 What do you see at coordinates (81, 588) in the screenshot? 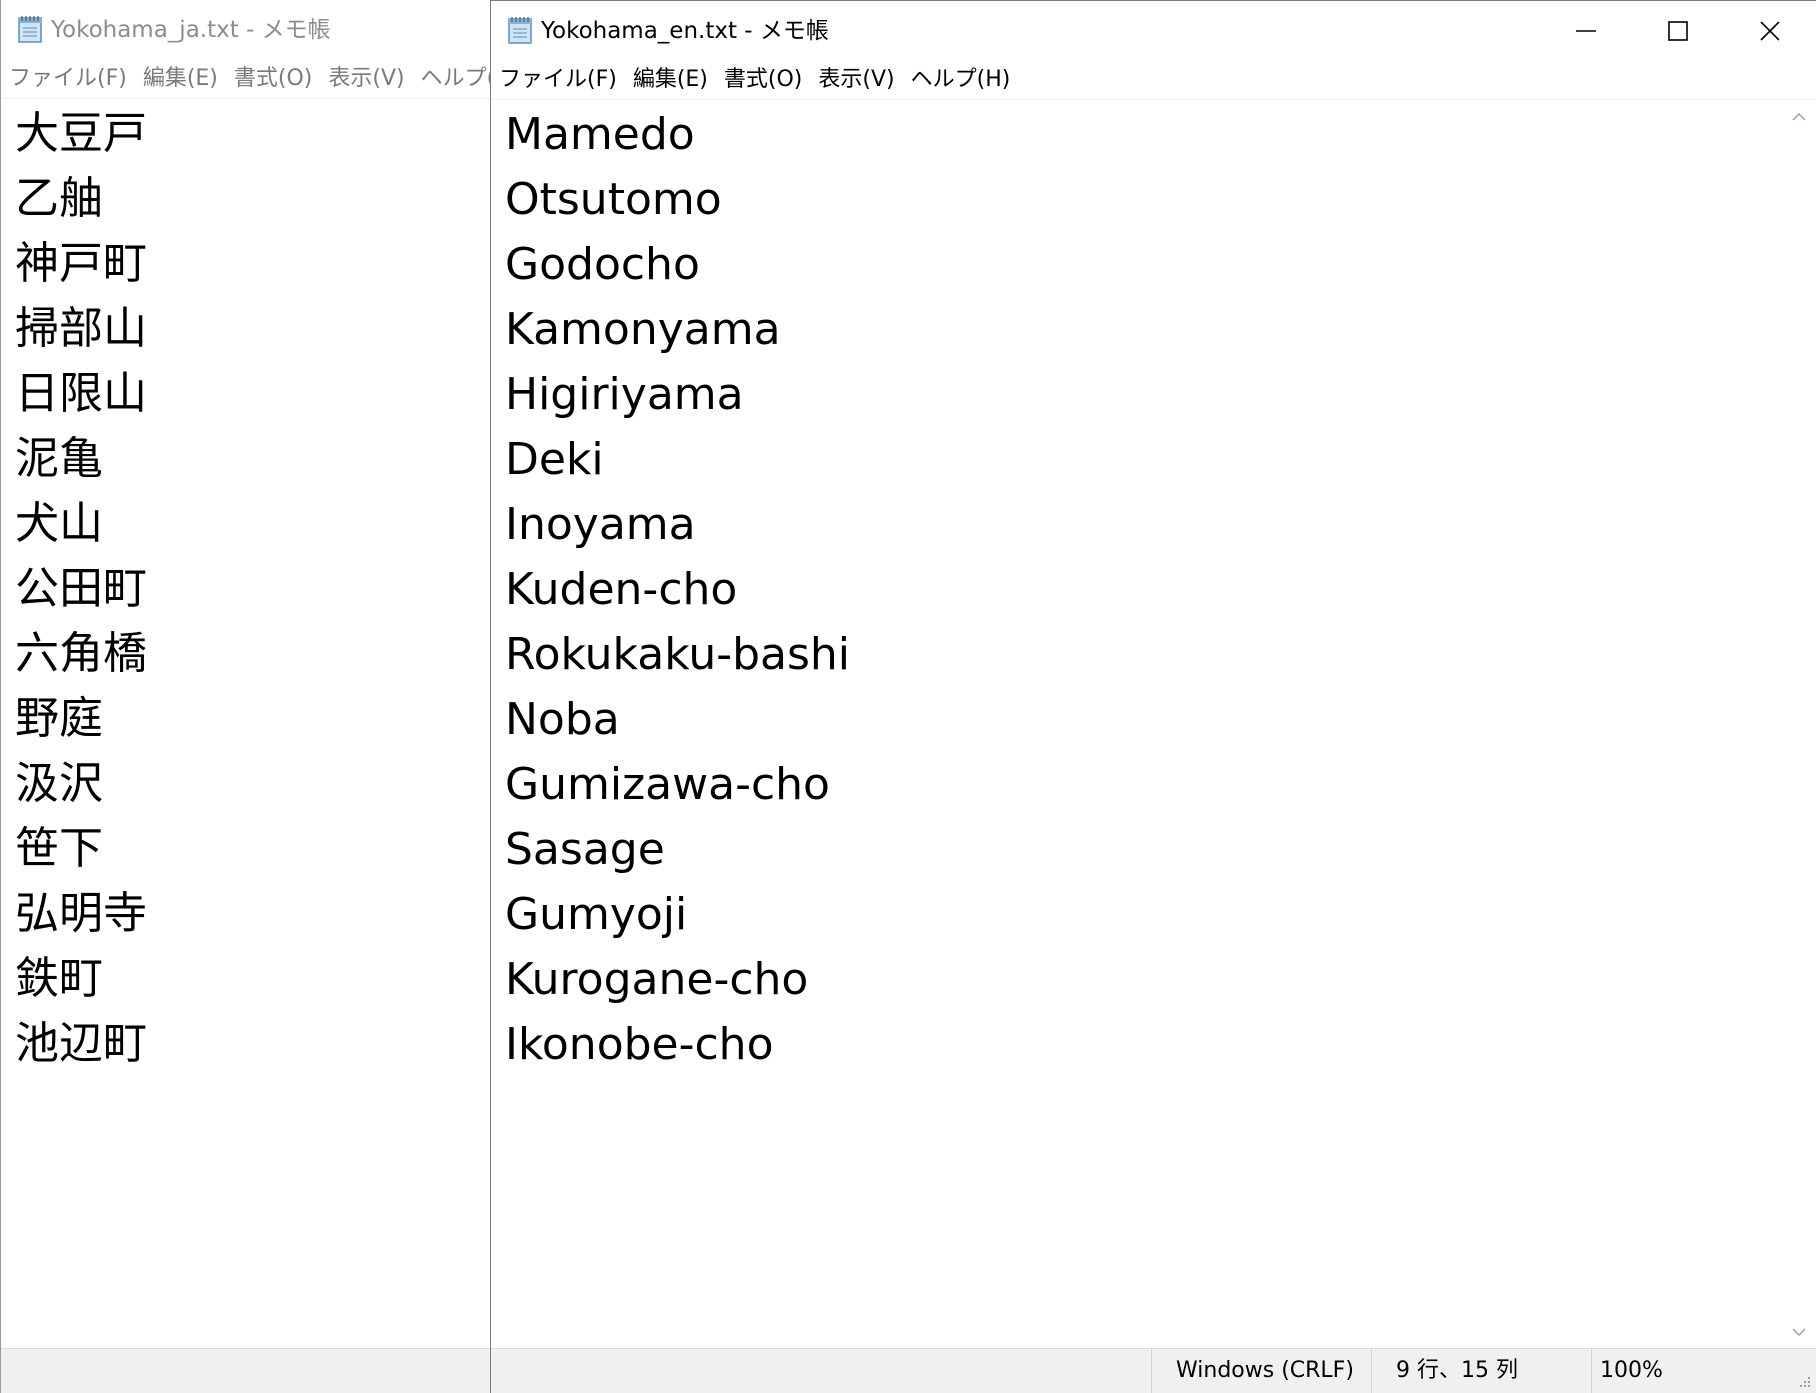
I see `text-line: 公田町` at bounding box center [81, 588].